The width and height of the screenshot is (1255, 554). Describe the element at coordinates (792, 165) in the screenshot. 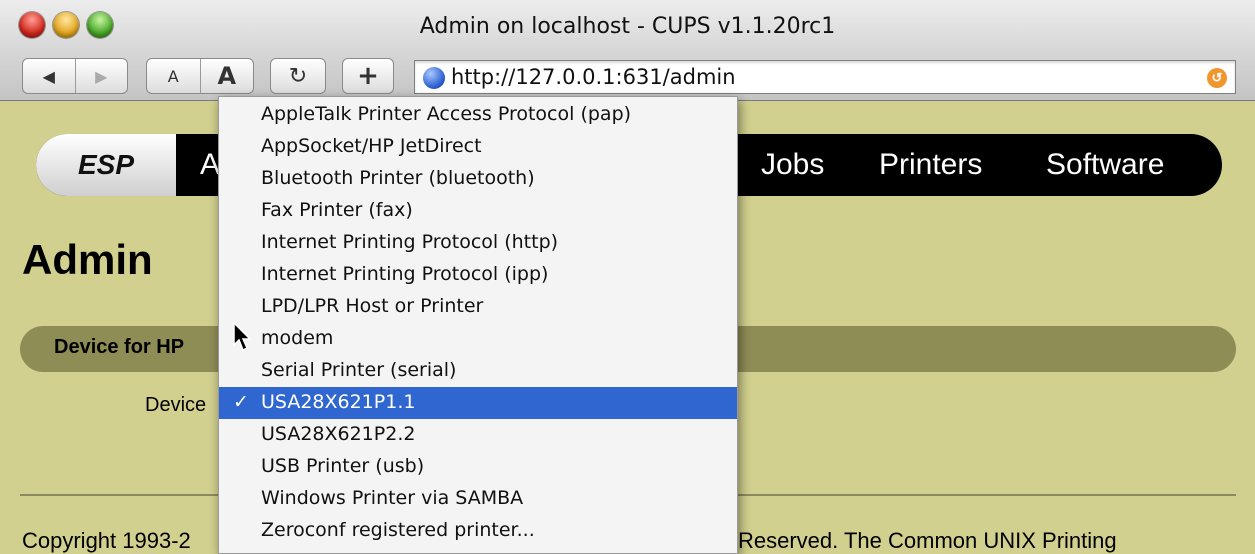

I see `nav-jobs-link: Jobs` at that location.